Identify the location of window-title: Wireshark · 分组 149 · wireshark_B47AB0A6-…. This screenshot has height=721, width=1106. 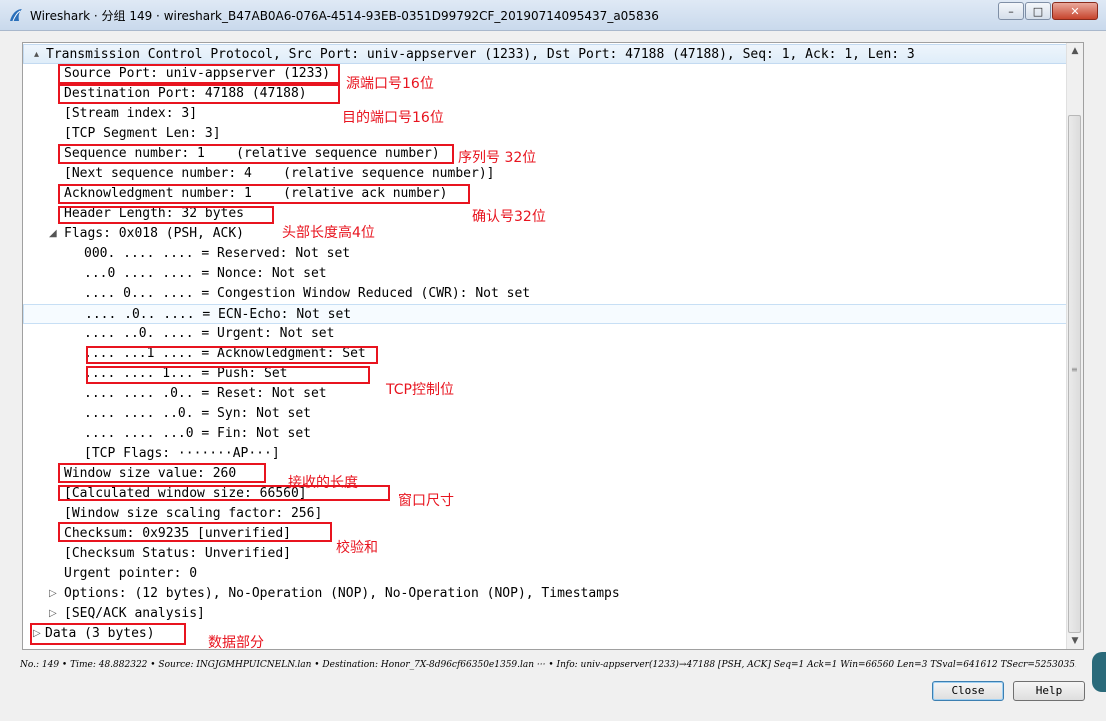
(344, 16).